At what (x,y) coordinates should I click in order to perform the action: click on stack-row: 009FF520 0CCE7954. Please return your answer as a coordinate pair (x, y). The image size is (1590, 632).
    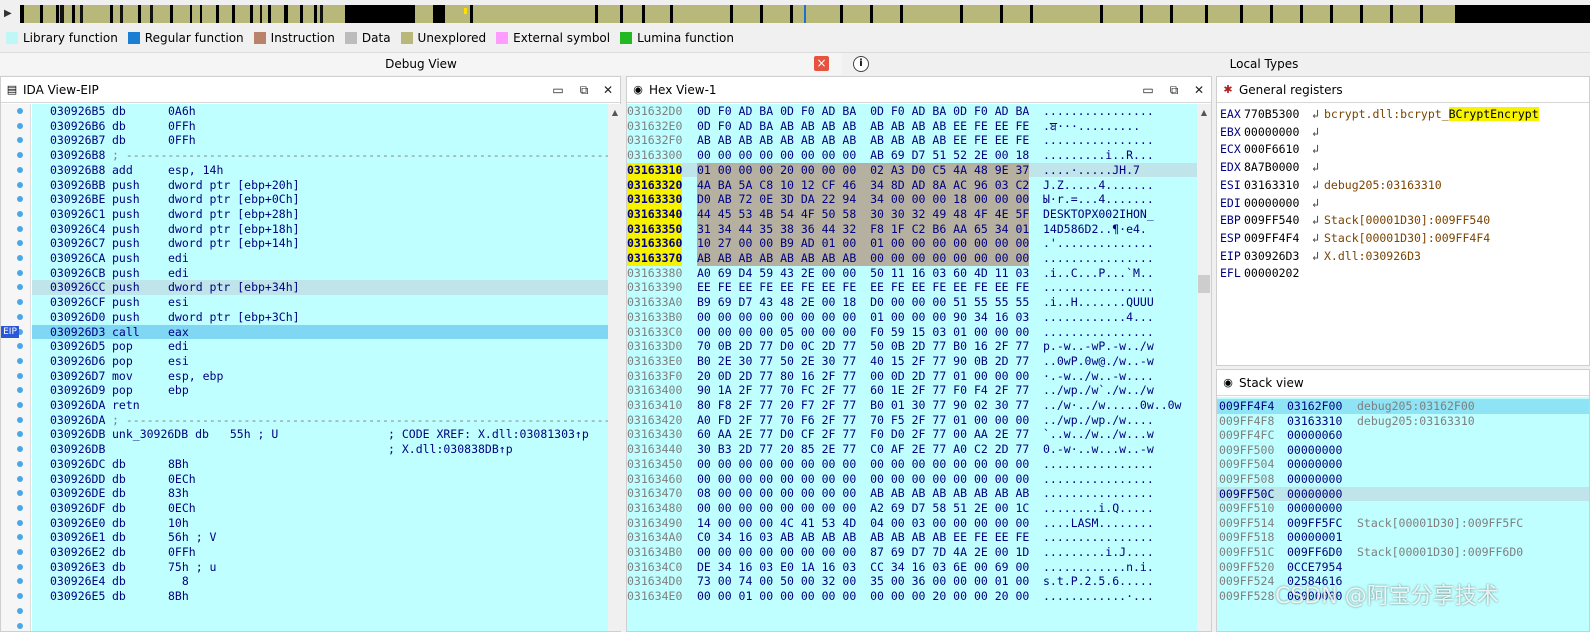
    Looking at the image, I should click on (1403, 567).